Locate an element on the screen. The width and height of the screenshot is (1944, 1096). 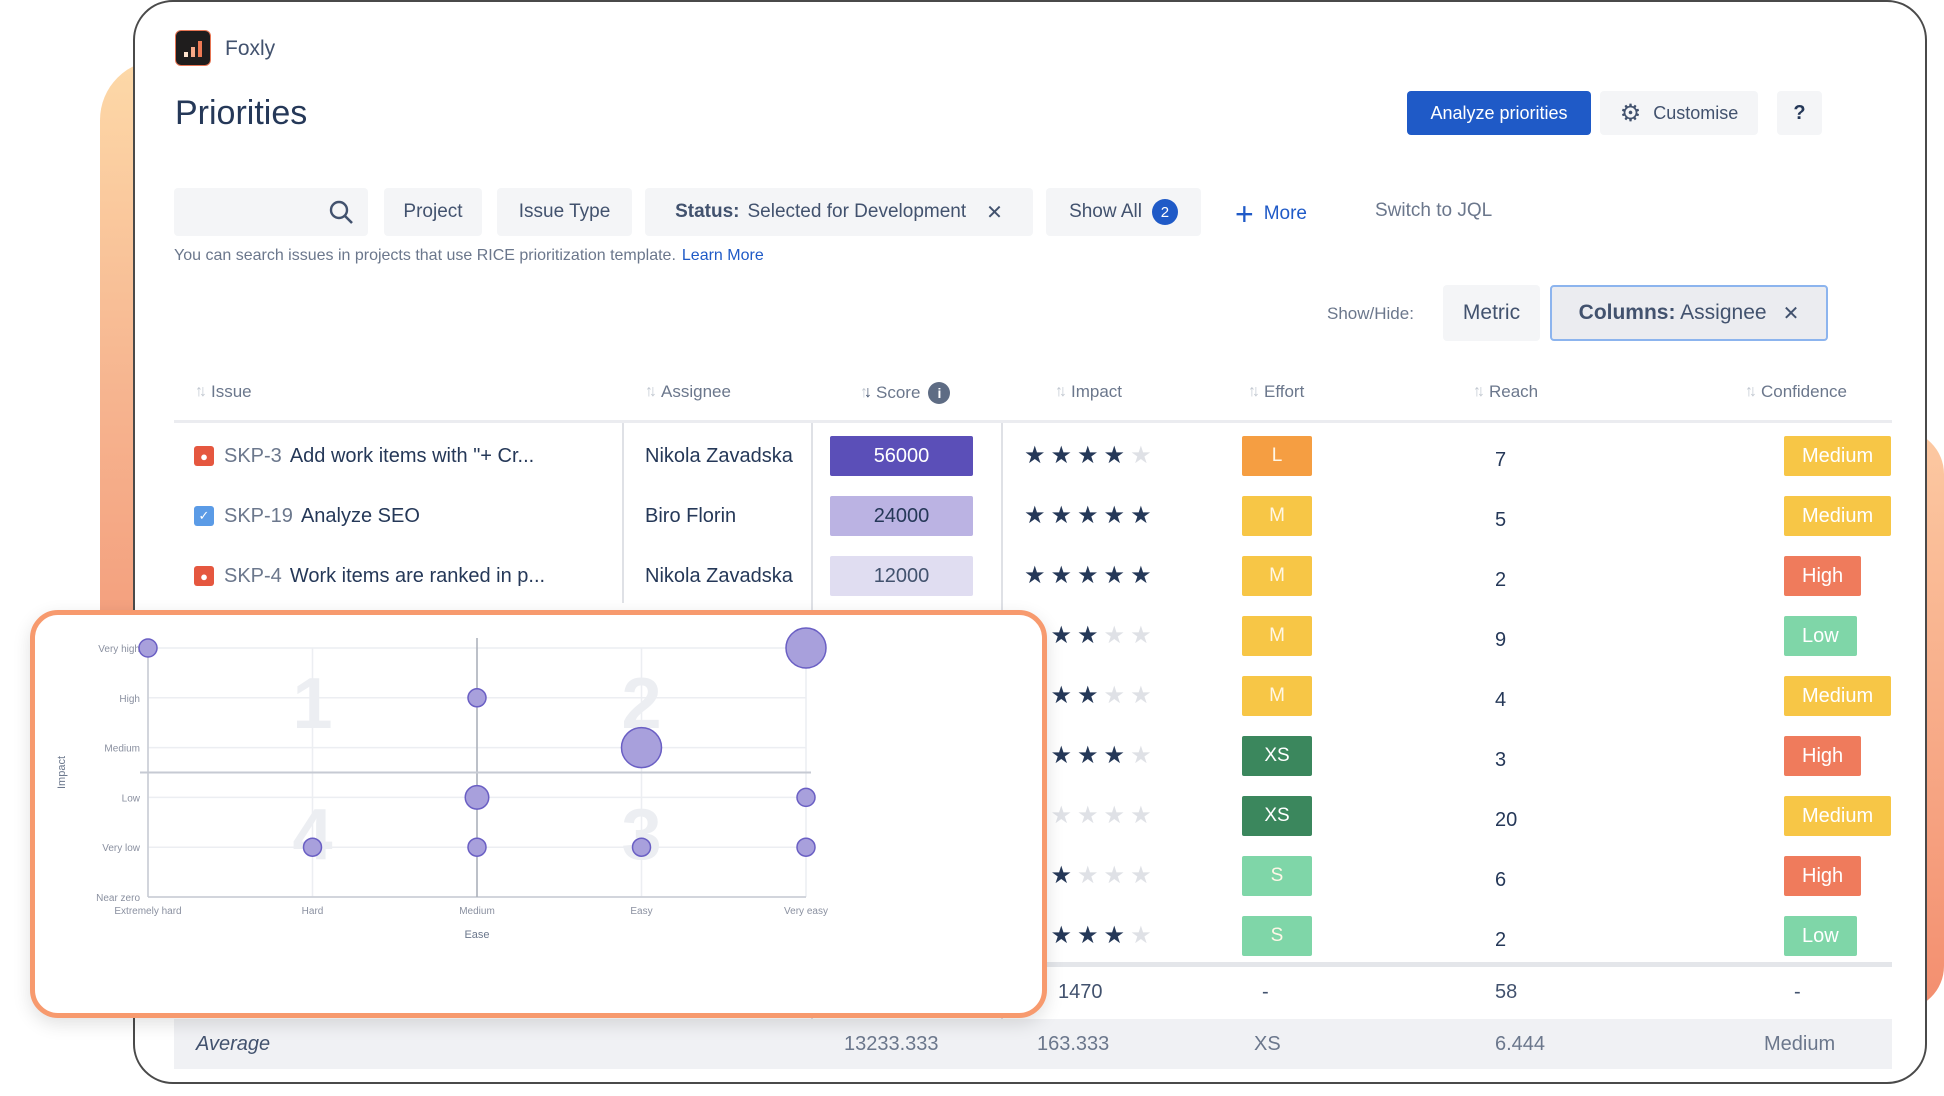
columns-value: Assignee is located at coordinates (1723, 312).